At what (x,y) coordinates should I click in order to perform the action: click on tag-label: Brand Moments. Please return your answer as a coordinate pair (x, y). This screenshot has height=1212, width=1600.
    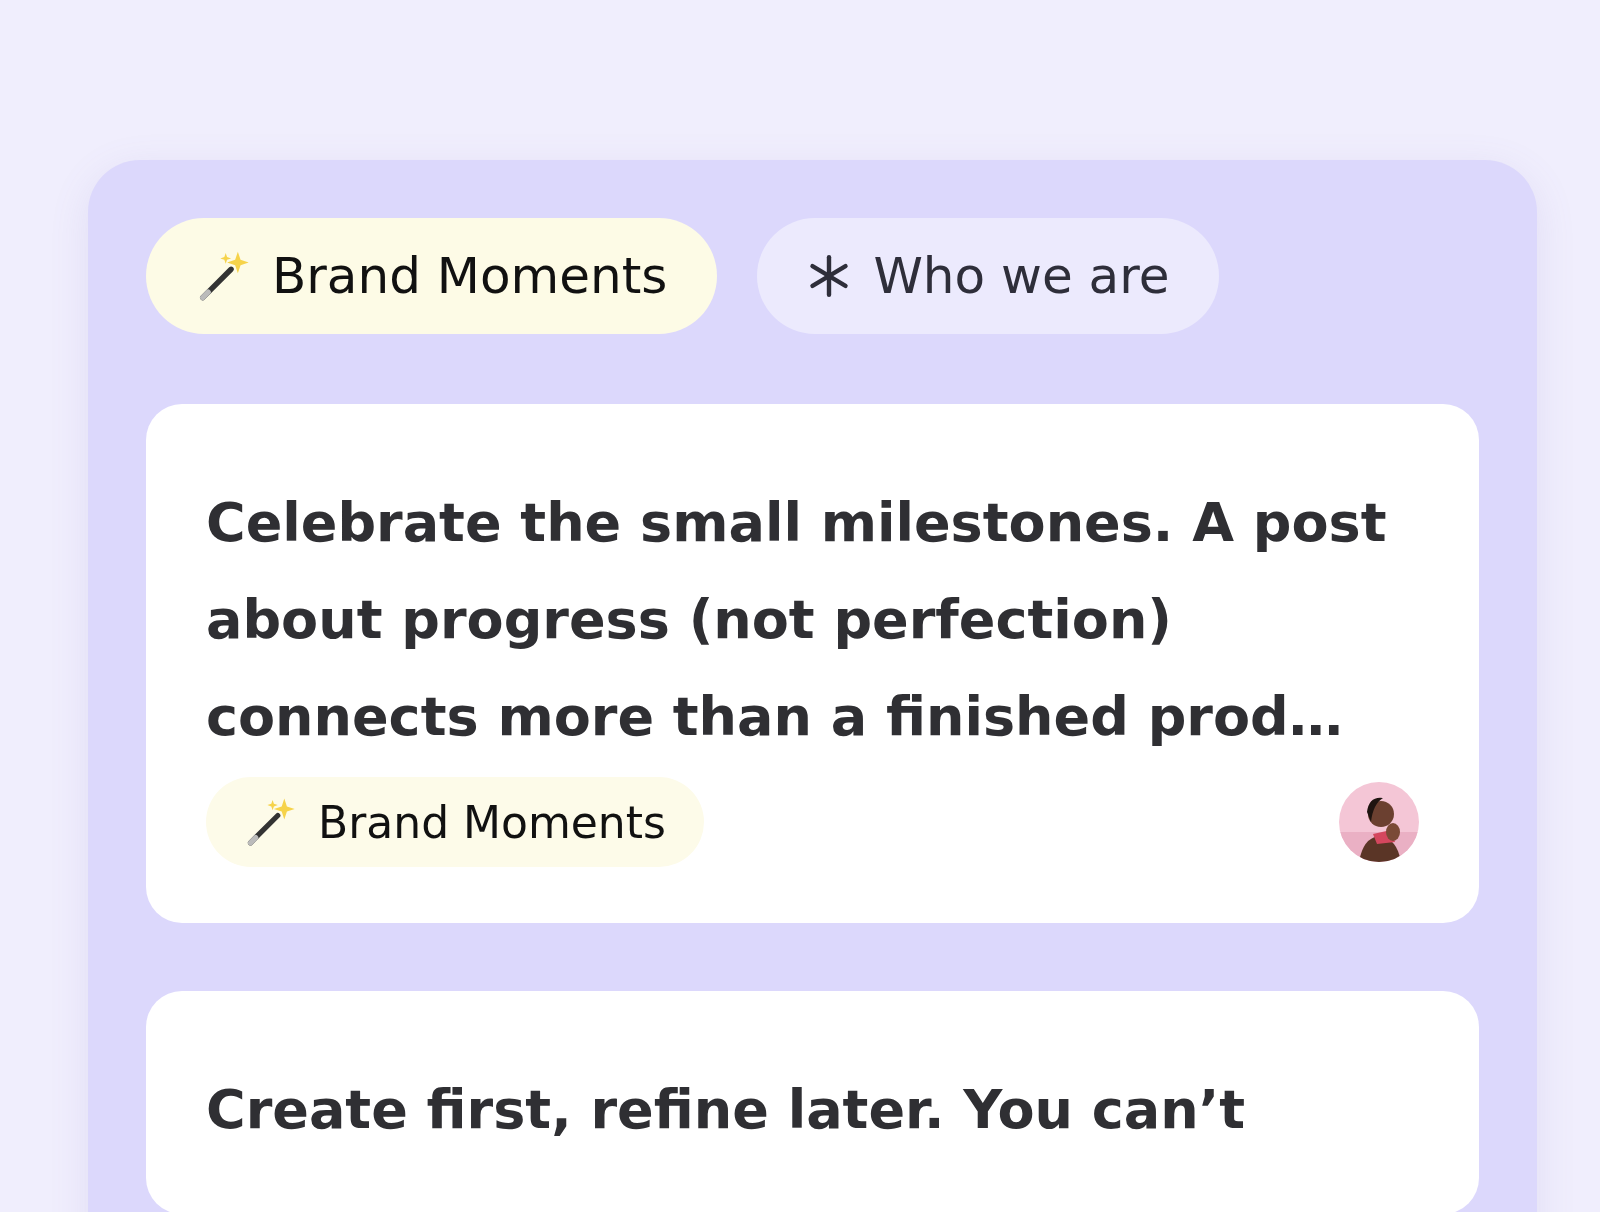
    Looking at the image, I should click on (492, 822).